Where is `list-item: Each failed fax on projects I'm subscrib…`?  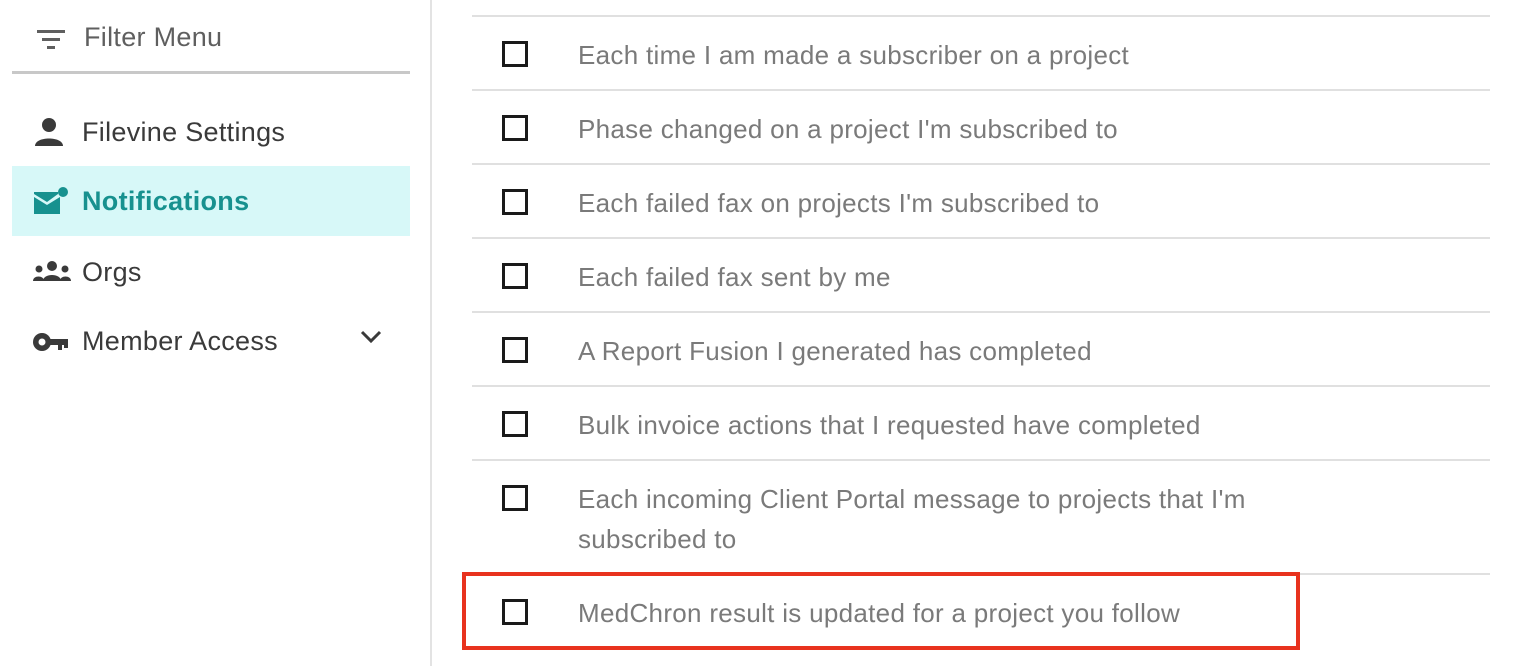 list-item: Each failed fax on projects I'm subscrib… is located at coordinates (981, 201).